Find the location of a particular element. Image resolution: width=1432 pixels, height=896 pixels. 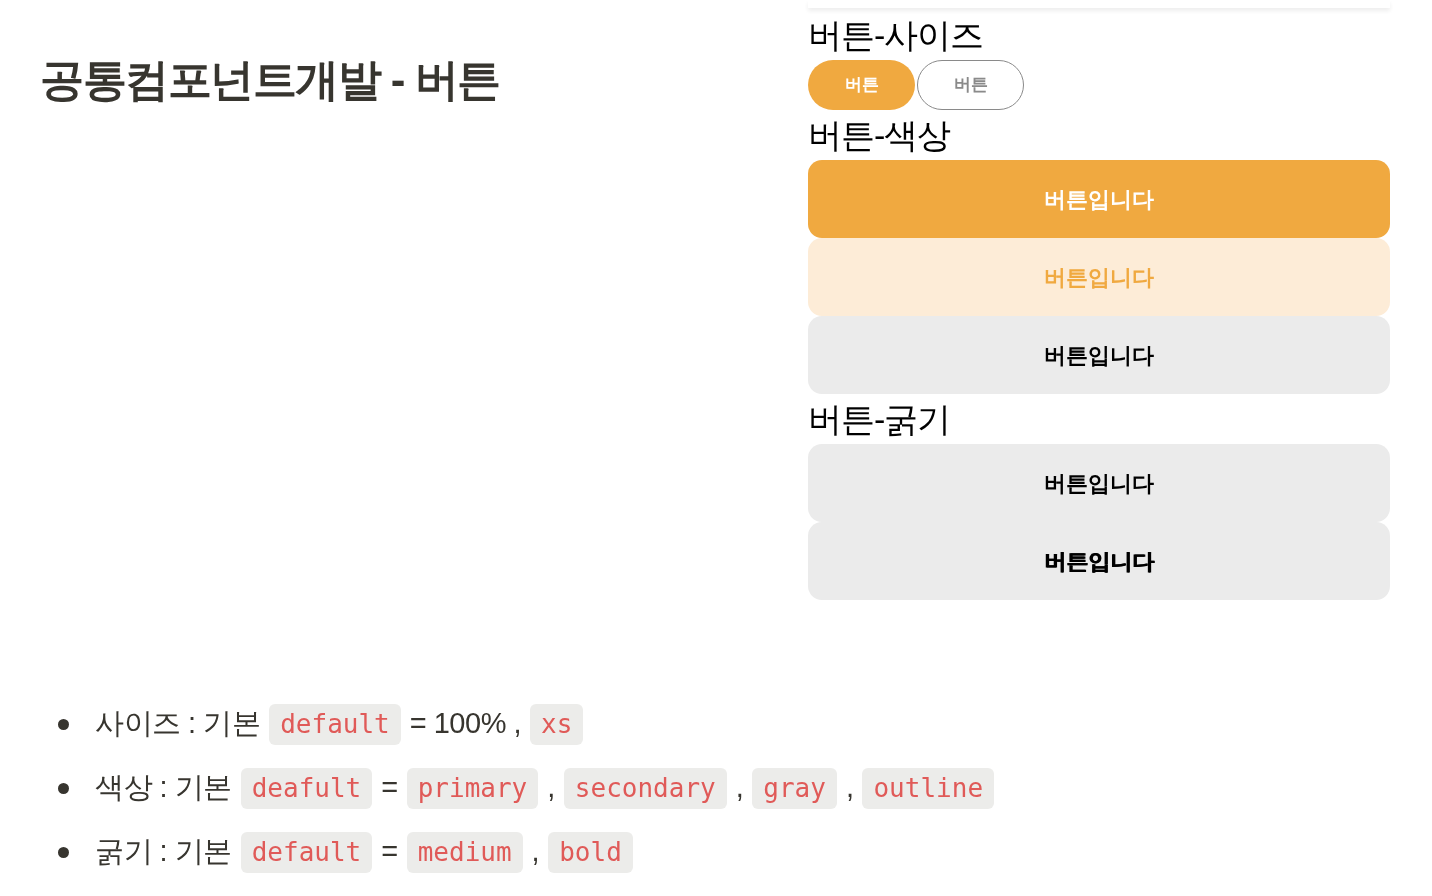

note-text: 색상 : 기본 is located at coordinates (163, 788).